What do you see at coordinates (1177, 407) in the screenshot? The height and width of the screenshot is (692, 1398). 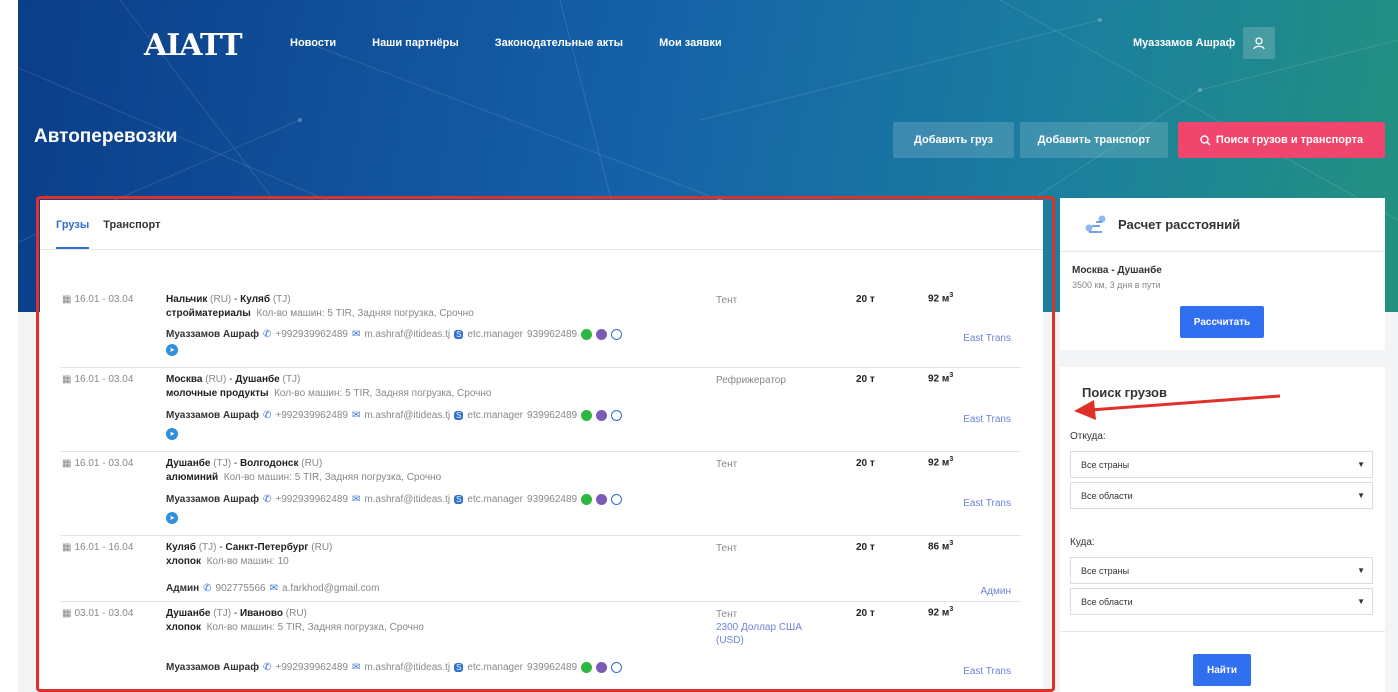 I see `red-arrow-icon` at bounding box center [1177, 407].